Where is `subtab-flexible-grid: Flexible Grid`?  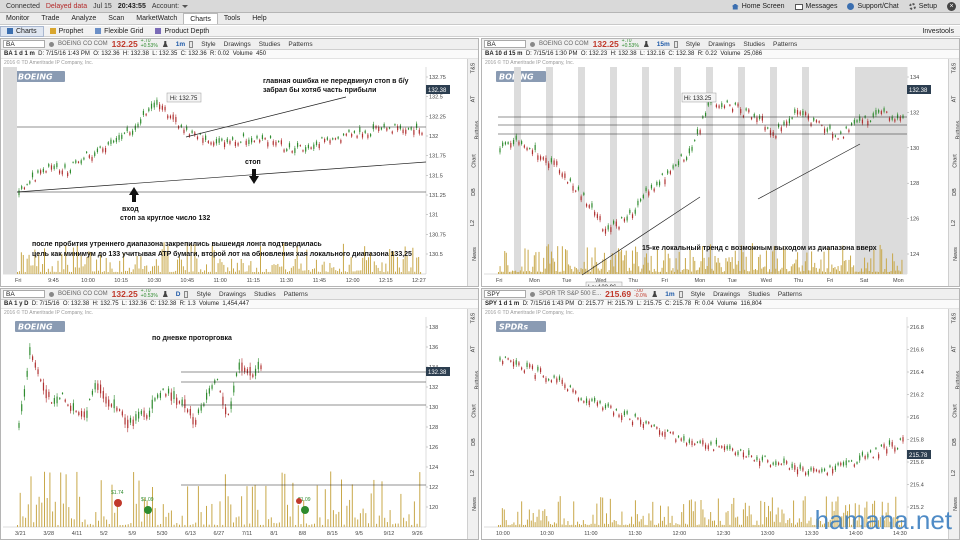
subtab-flexible-grid: Flexible Grid is located at coordinates (119, 31).